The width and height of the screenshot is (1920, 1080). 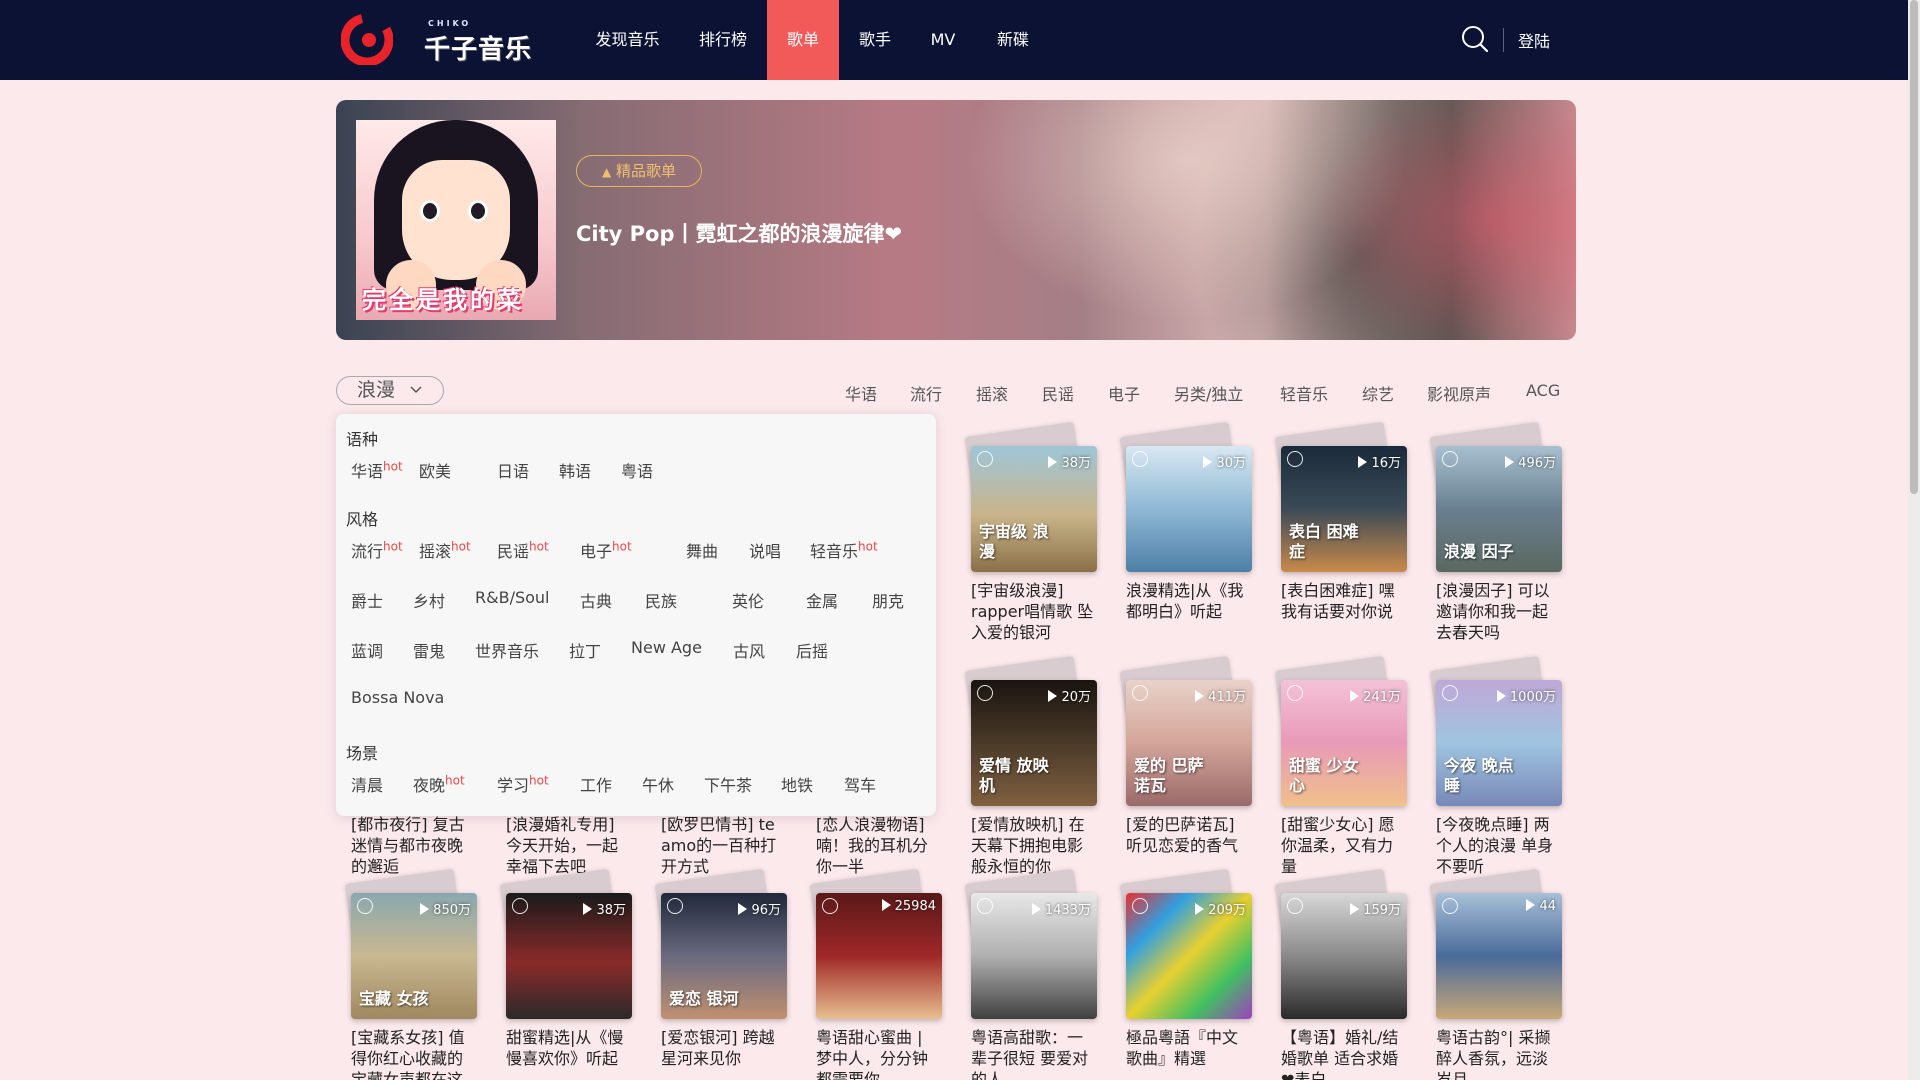 What do you see at coordinates (724, 845) in the screenshot?
I see `playlist-title: [欧罗巴情书] te amo的一百种打开方式` at bounding box center [724, 845].